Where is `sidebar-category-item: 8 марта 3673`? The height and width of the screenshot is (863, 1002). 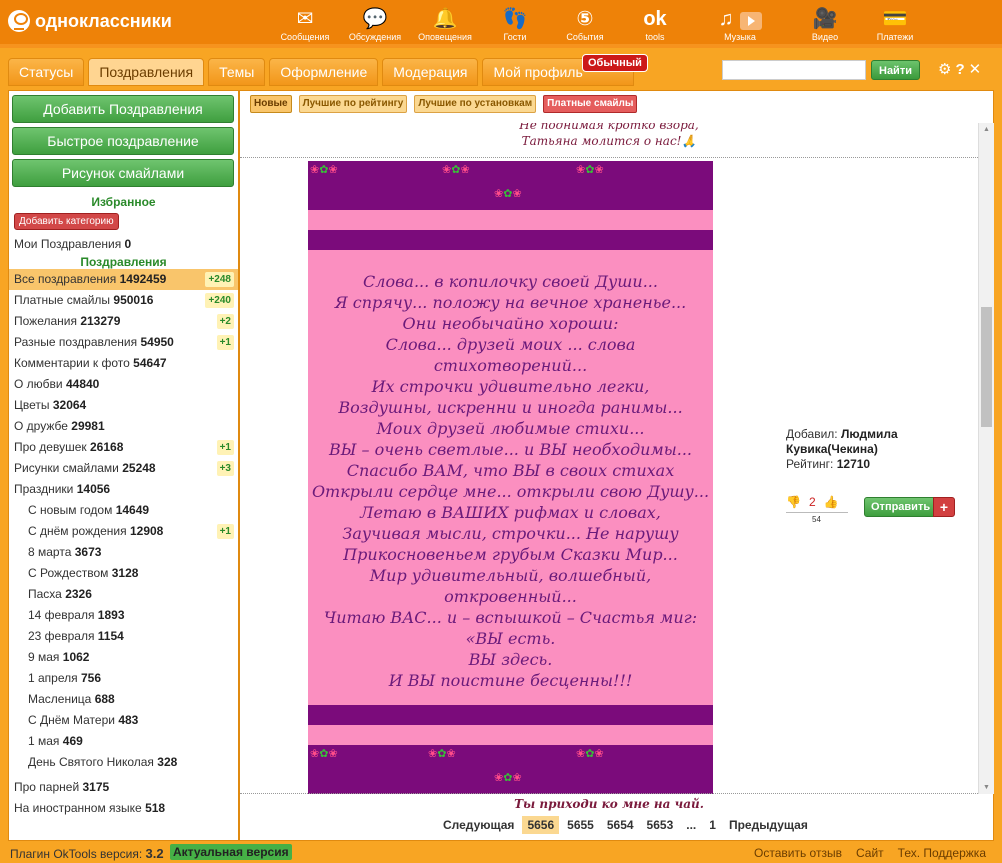
sidebar-category-item: 8 марта 3673 is located at coordinates (123, 552).